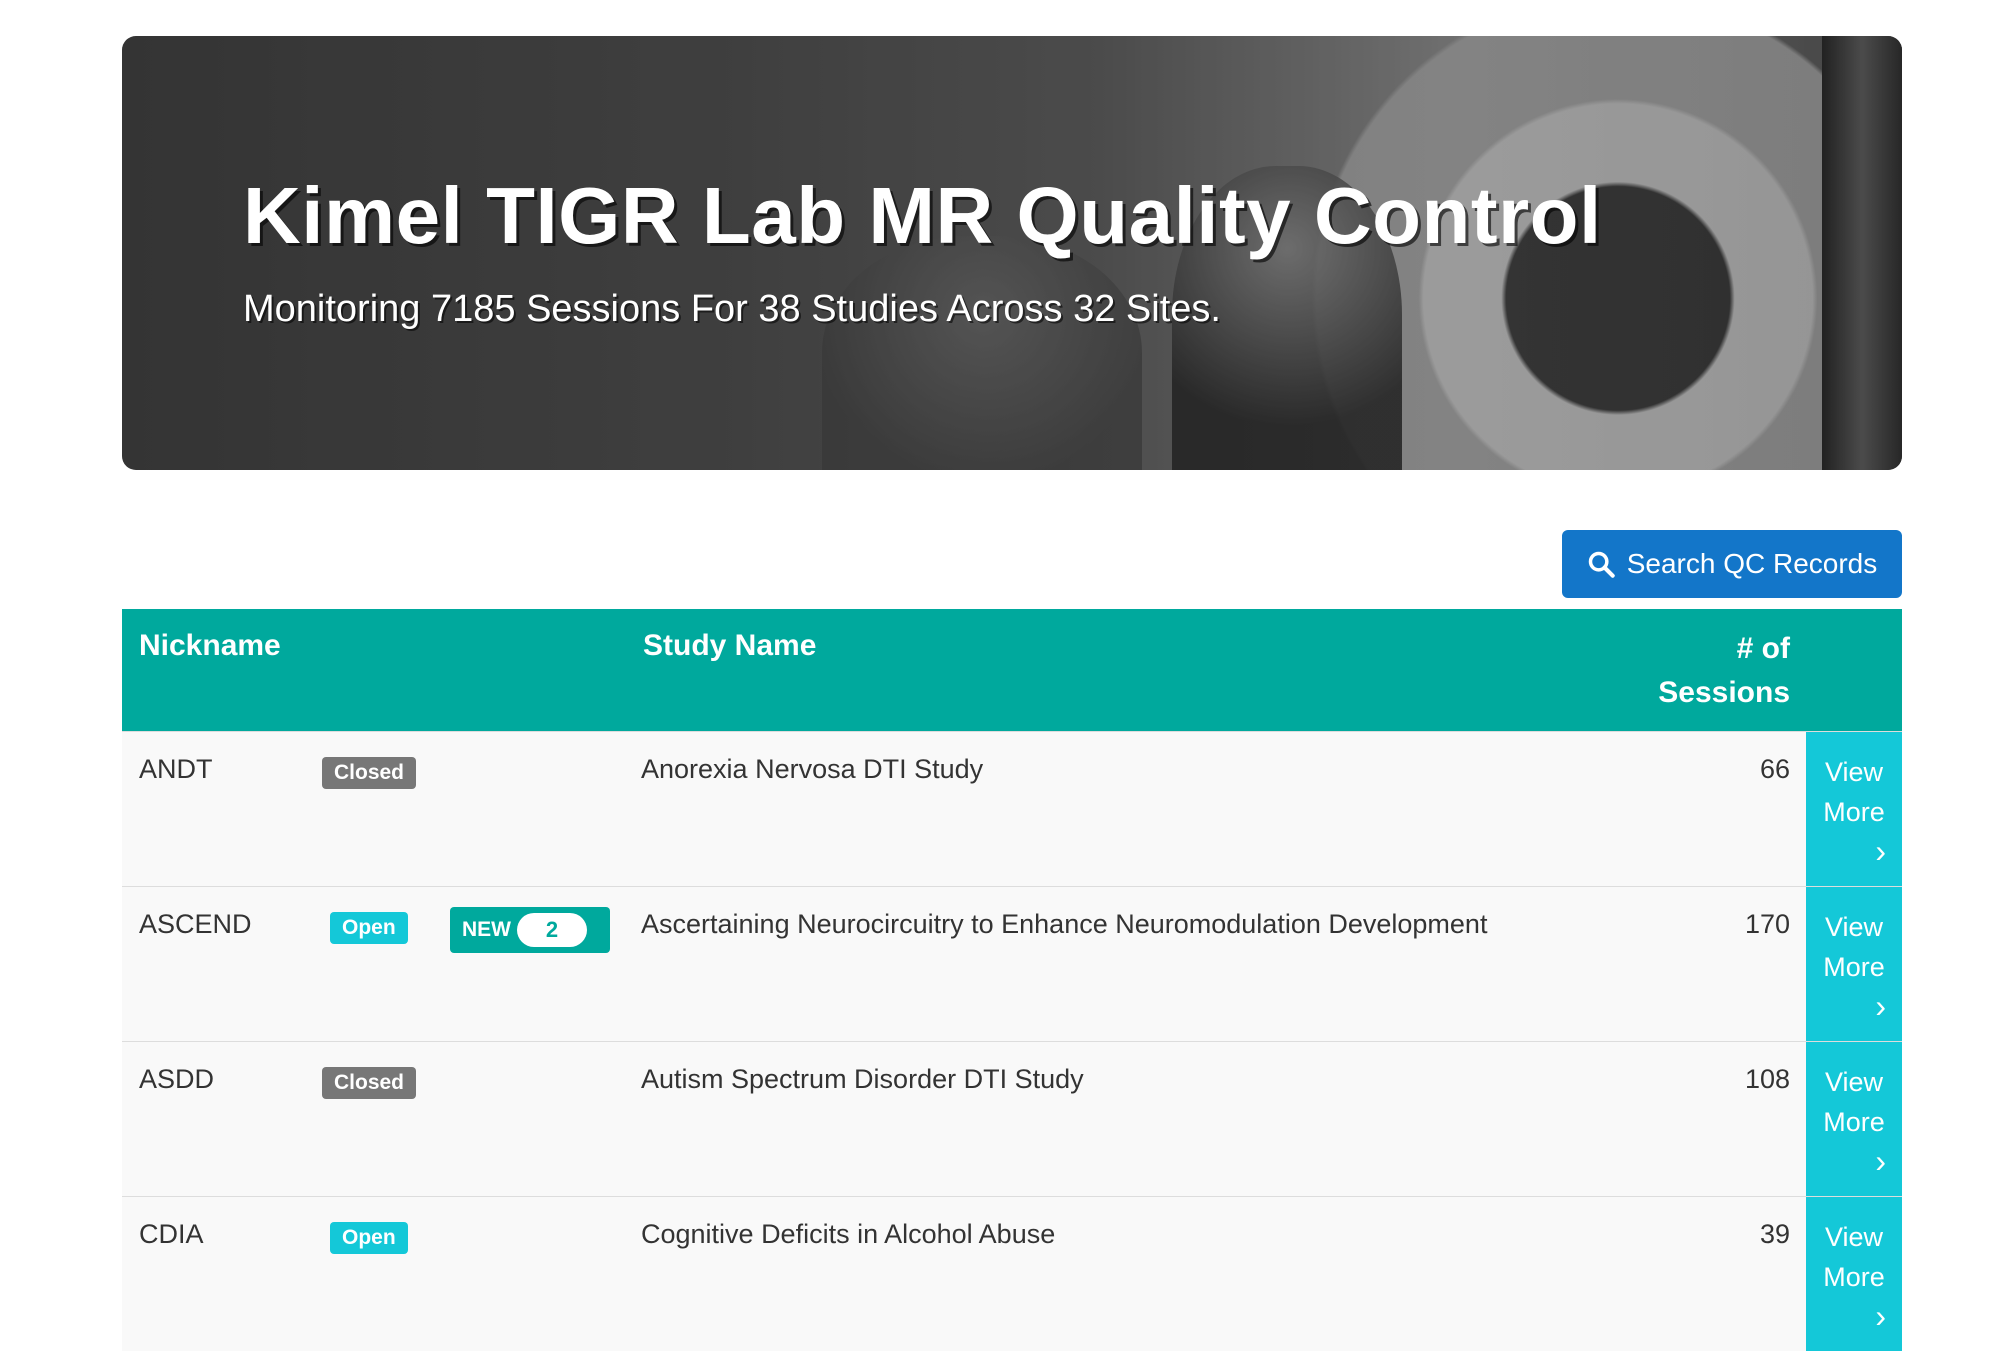 The image size is (2012, 1351). I want to click on search-qc-records-button: Search QC Records, so click(1732, 564).